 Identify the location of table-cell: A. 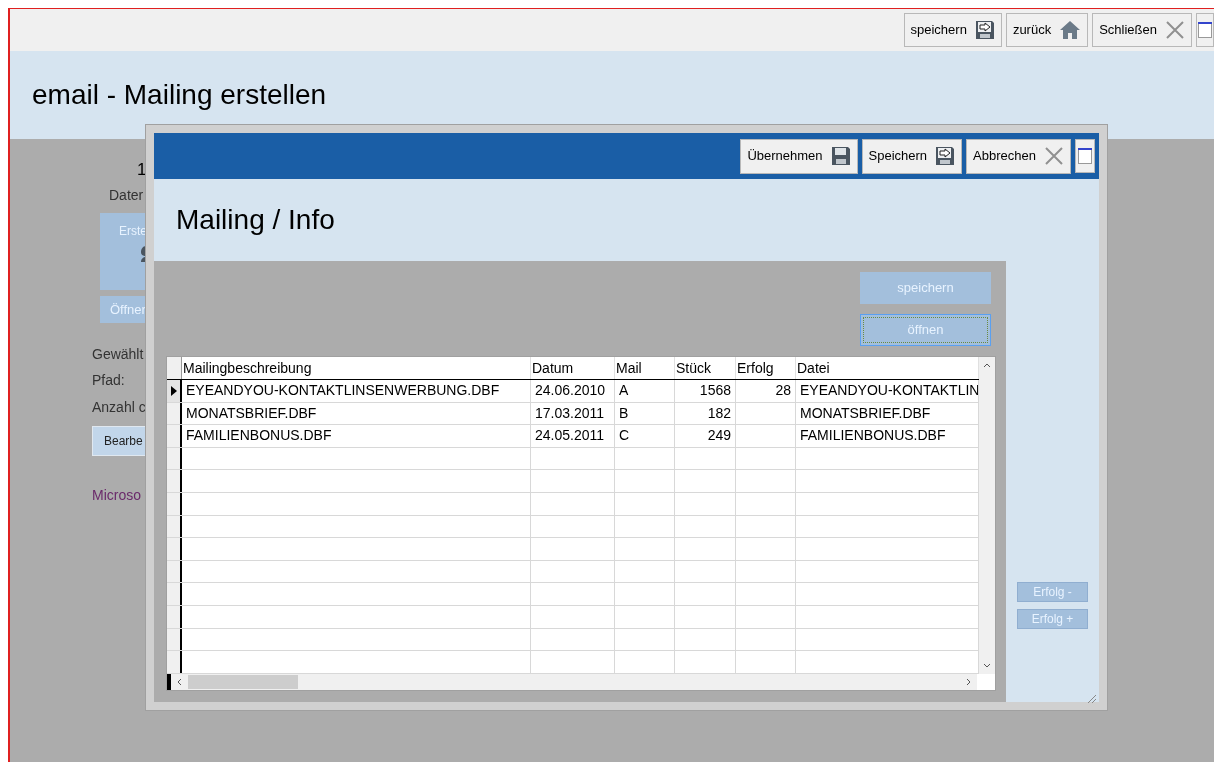
(645, 391).